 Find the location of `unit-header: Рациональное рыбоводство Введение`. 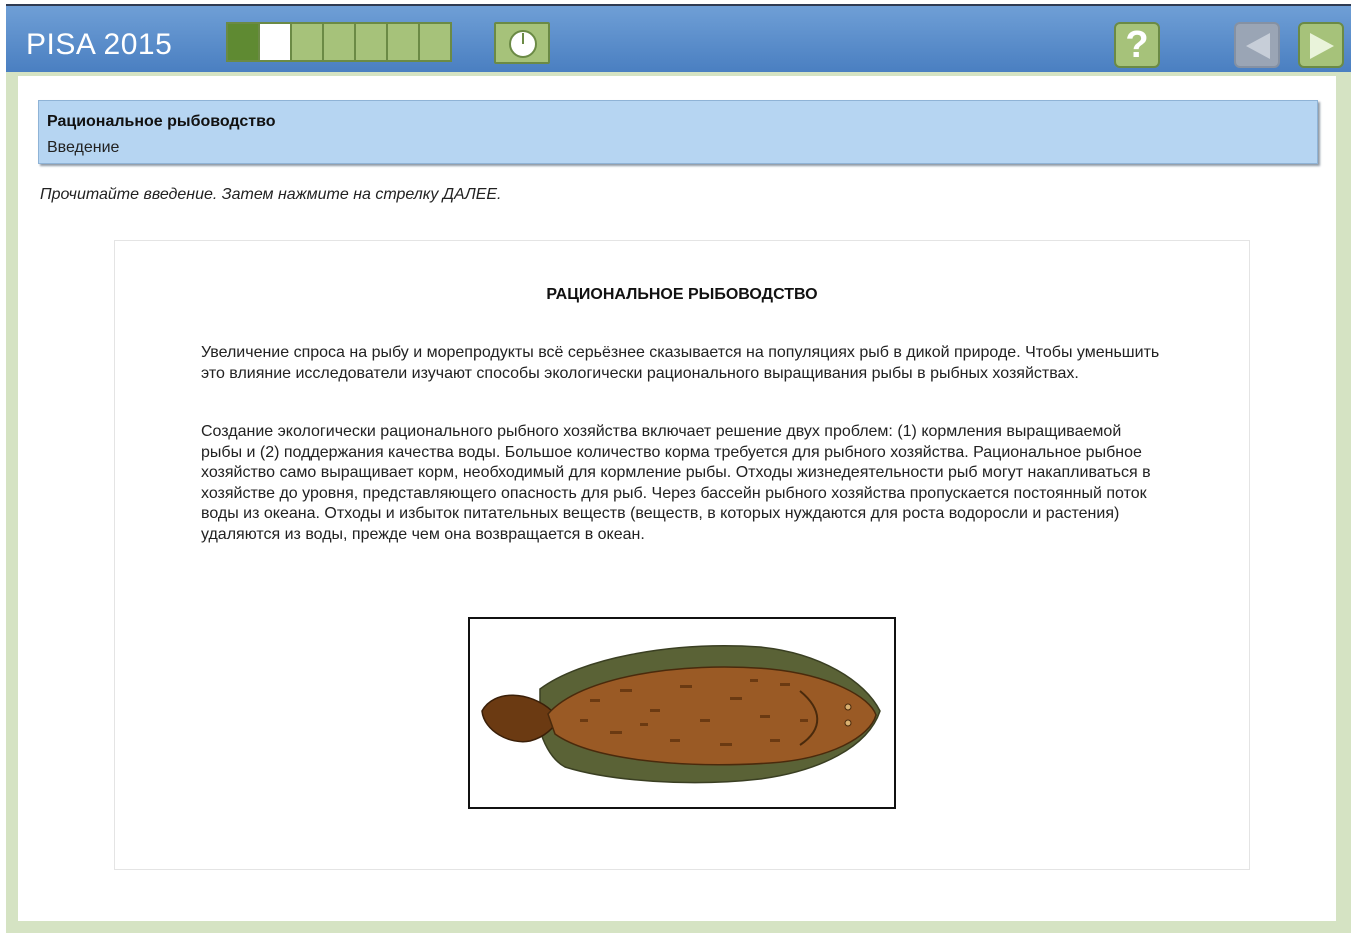

unit-header: Рациональное рыбоводство Введение is located at coordinates (678, 132).